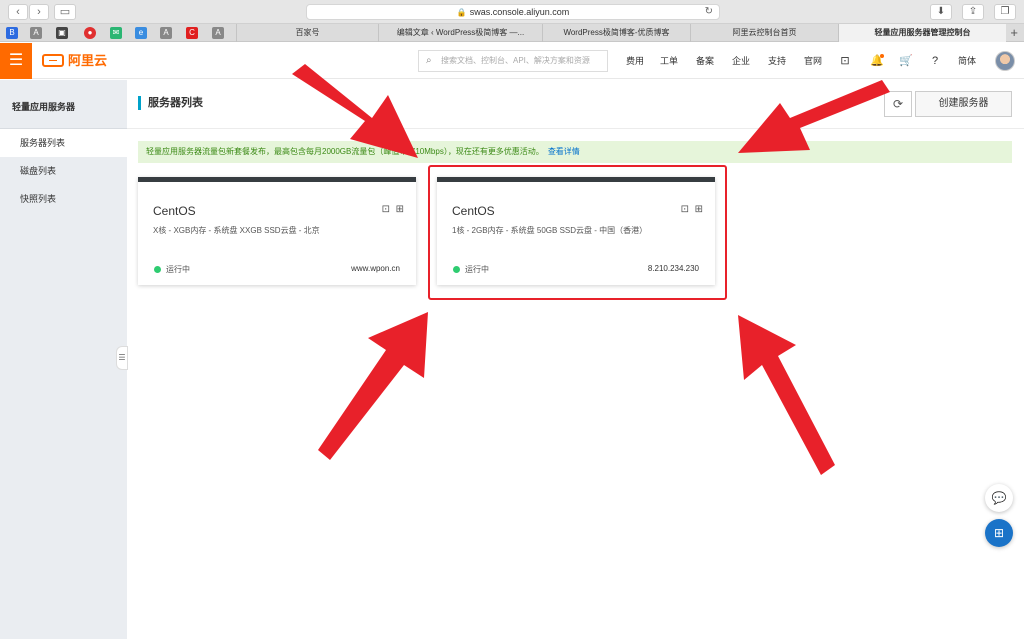 This screenshot has width=1024, height=639. What do you see at coordinates (63, 199) in the screenshot?
I see `sidebar-item-snapshots: 快照列表` at bounding box center [63, 199].